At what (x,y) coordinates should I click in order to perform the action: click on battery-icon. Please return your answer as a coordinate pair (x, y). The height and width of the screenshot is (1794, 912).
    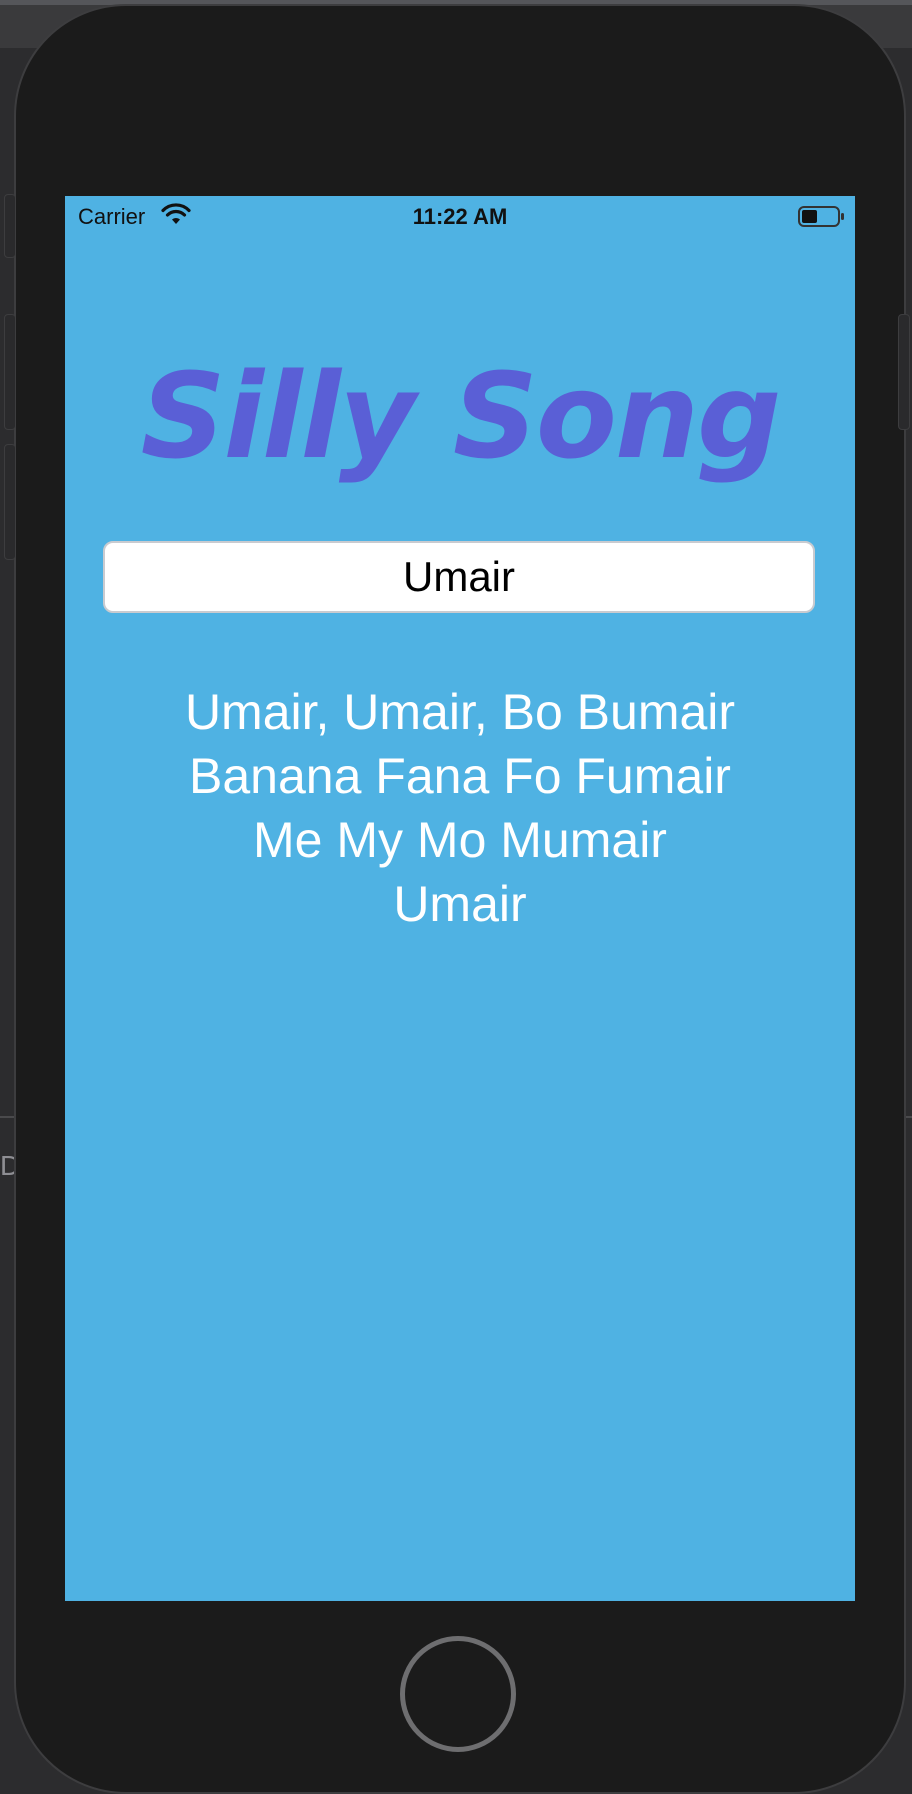
    Looking at the image, I should click on (821, 216).